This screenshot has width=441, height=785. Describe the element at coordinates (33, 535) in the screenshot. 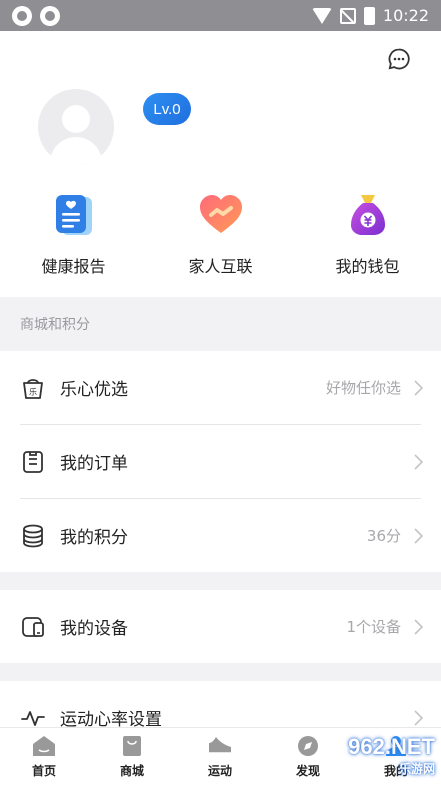

I see `coin-stack-icon` at that location.